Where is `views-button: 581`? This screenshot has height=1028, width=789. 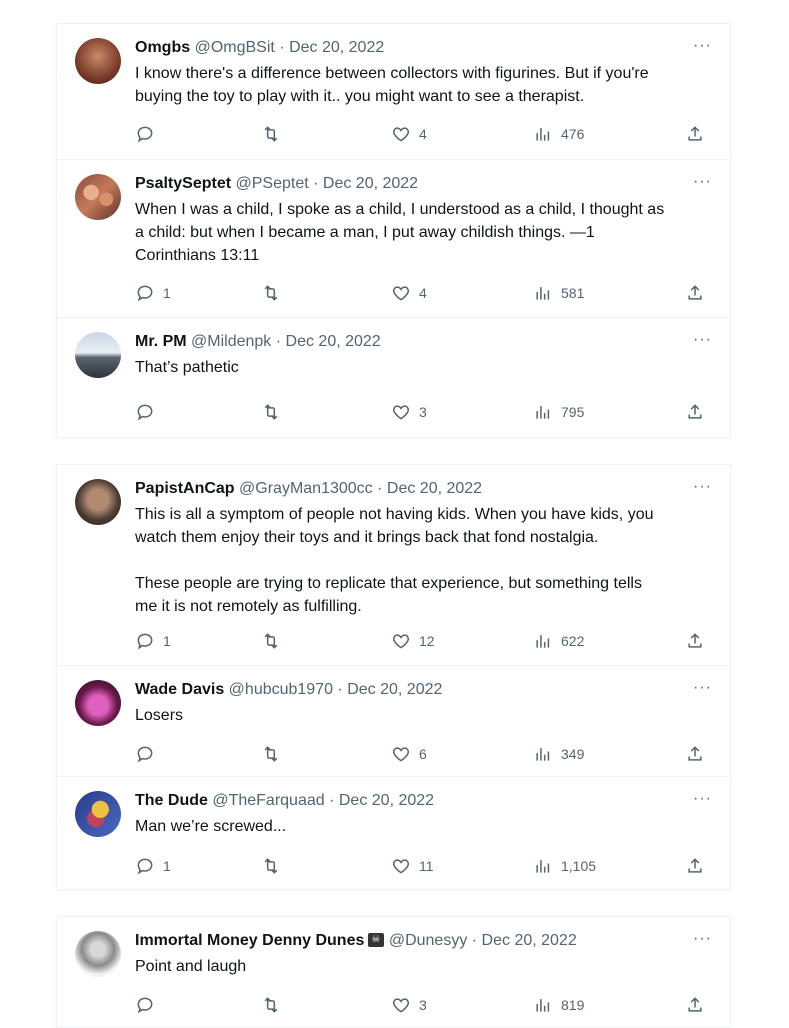
views-button: 581 is located at coordinates (558, 293).